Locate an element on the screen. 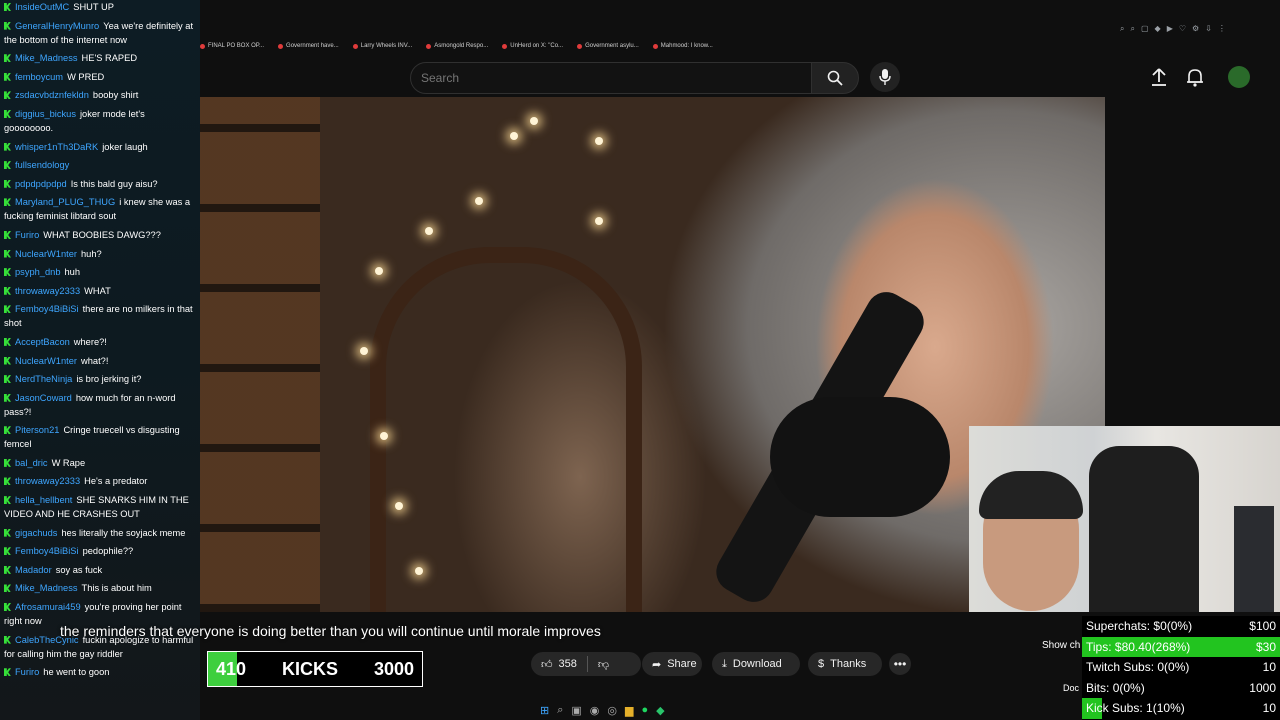 Image resolution: width=1280 pixels, height=720 pixels. zoom-out-icon: ⌕ is located at coordinates (1132, 31).